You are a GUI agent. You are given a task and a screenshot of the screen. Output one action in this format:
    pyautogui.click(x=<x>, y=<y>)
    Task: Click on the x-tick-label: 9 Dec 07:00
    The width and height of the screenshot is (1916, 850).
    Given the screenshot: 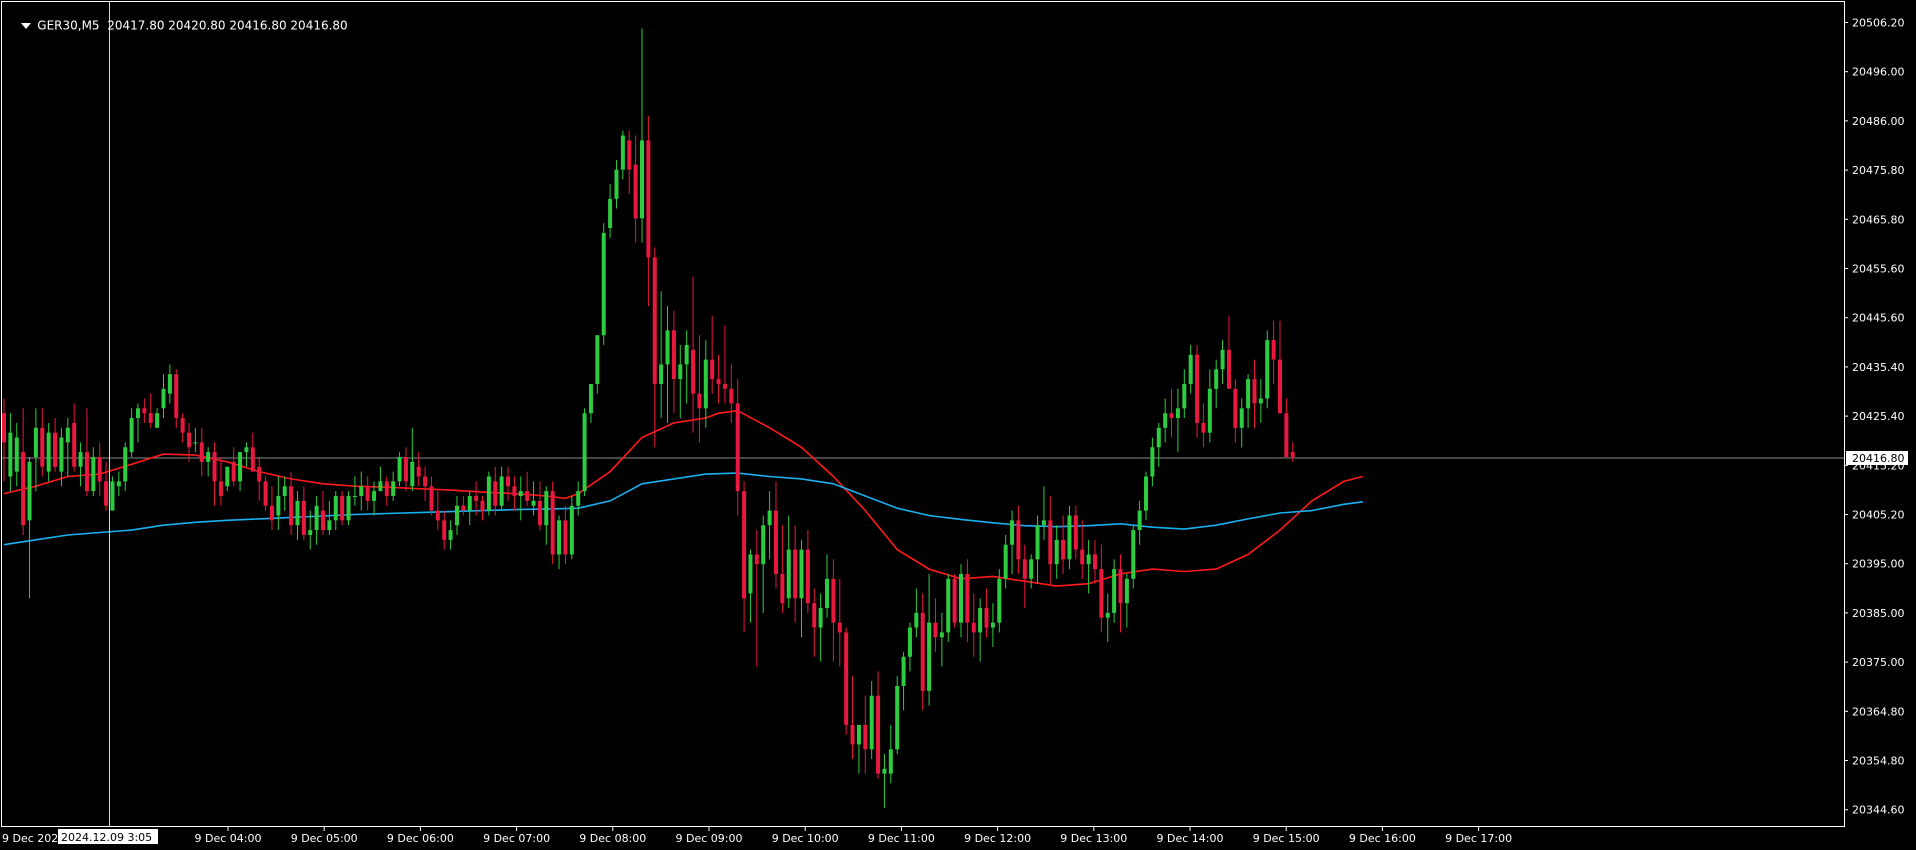 What is the action you would take?
    pyautogui.click(x=516, y=838)
    